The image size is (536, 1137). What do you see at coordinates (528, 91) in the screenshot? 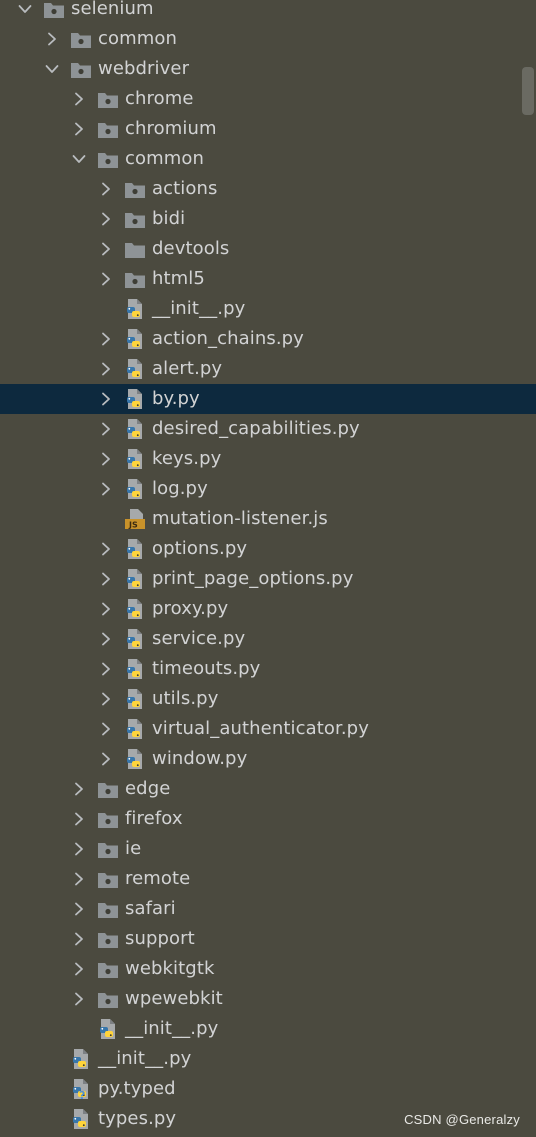
I see `scrollbar-thumb` at bounding box center [528, 91].